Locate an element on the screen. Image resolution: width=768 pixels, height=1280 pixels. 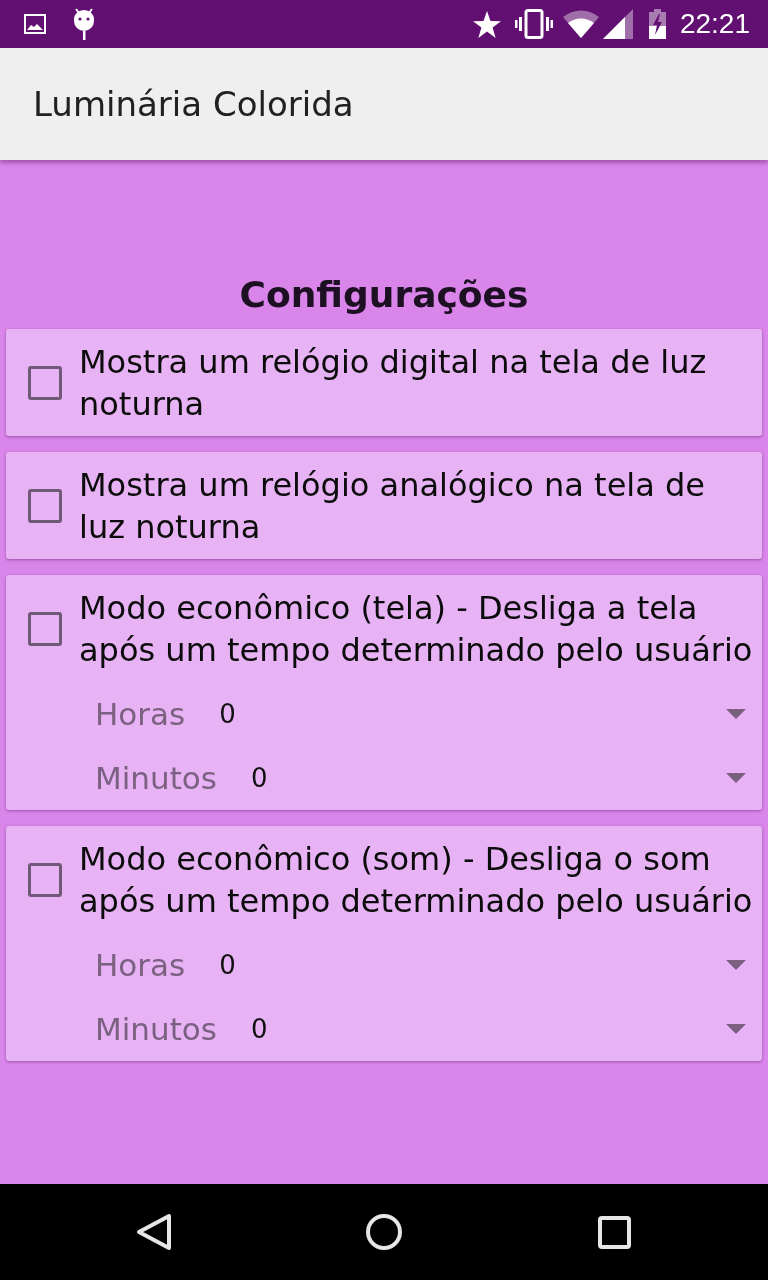
signal-icon is located at coordinates (617, 24).